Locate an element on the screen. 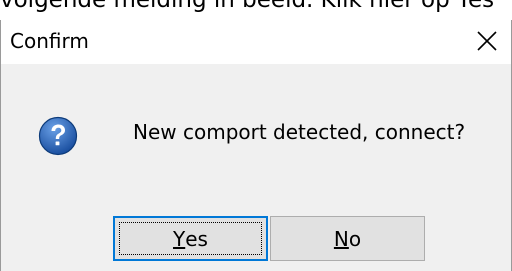 This screenshot has width=512, height=271. no-button: No is located at coordinates (347, 238).